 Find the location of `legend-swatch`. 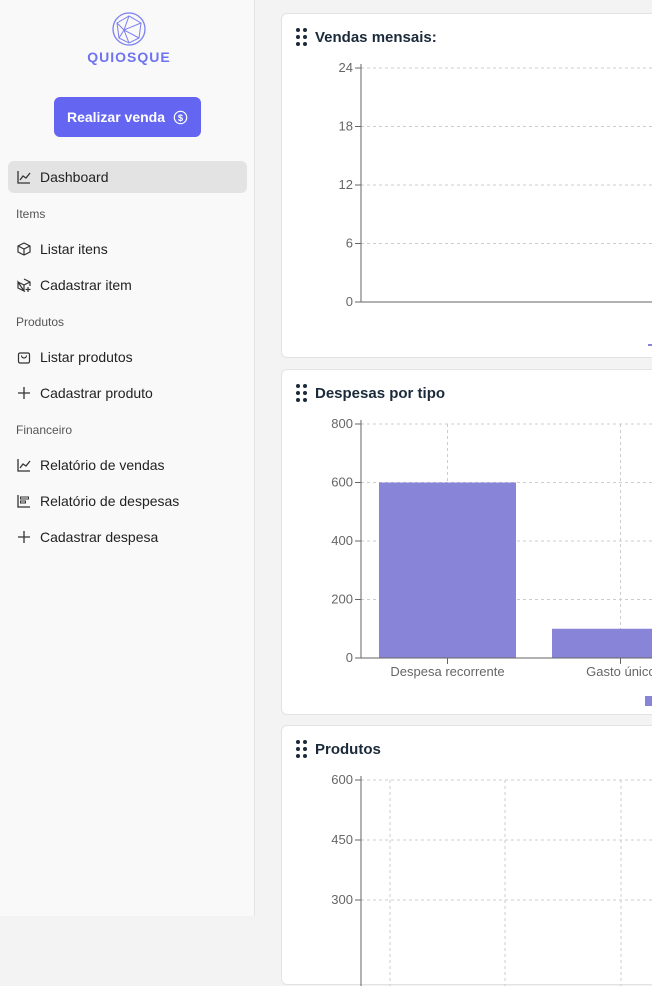

legend-swatch is located at coordinates (648, 701).